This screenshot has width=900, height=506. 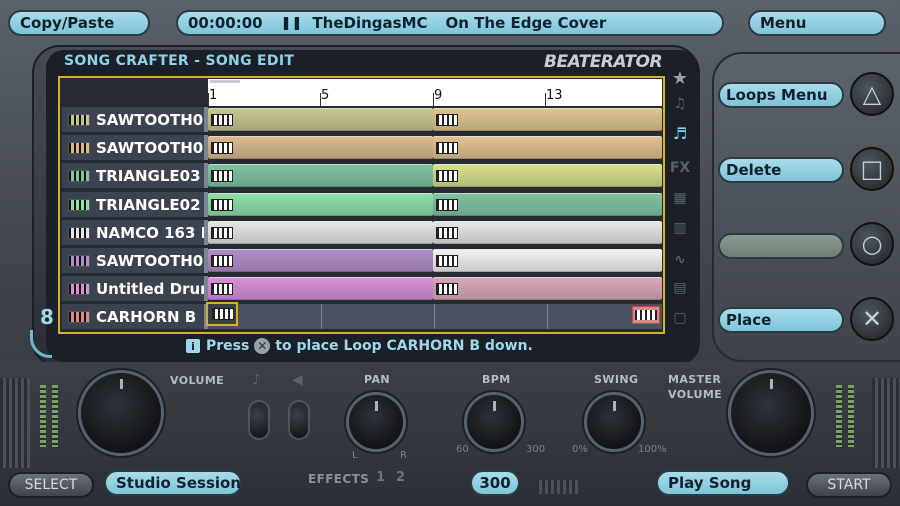 What do you see at coordinates (614, 422) in the screenshot?
I see `swing-knob` at bounding box center [614, 422].